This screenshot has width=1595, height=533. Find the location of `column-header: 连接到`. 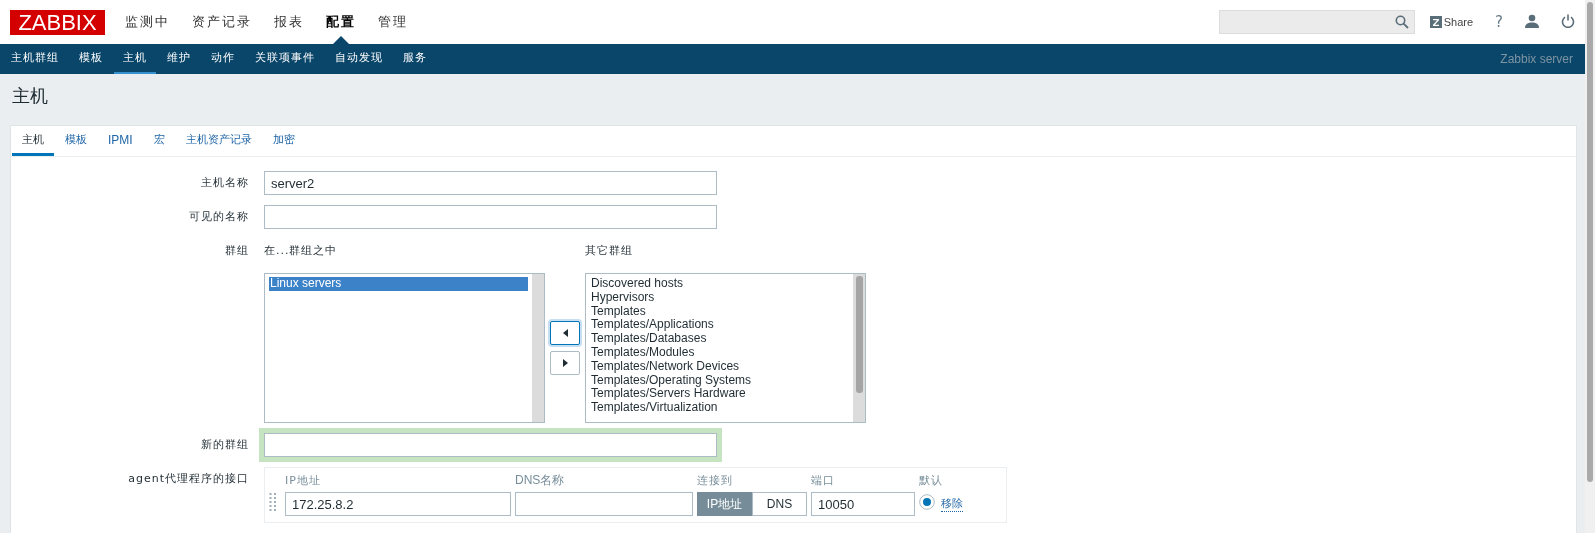

column-header: 连接到 is located at coordinates (715, 480).